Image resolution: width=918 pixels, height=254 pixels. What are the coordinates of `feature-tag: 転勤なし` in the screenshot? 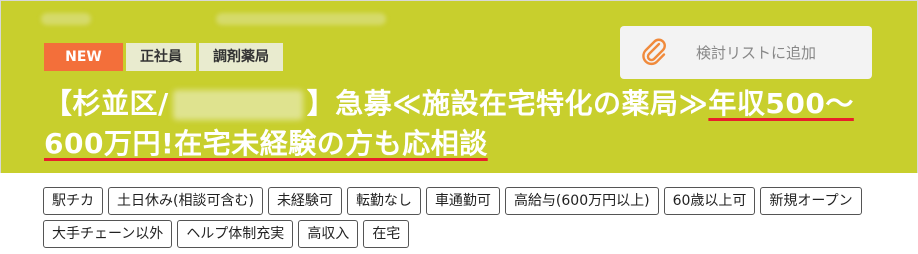 It's located at (383, 201).